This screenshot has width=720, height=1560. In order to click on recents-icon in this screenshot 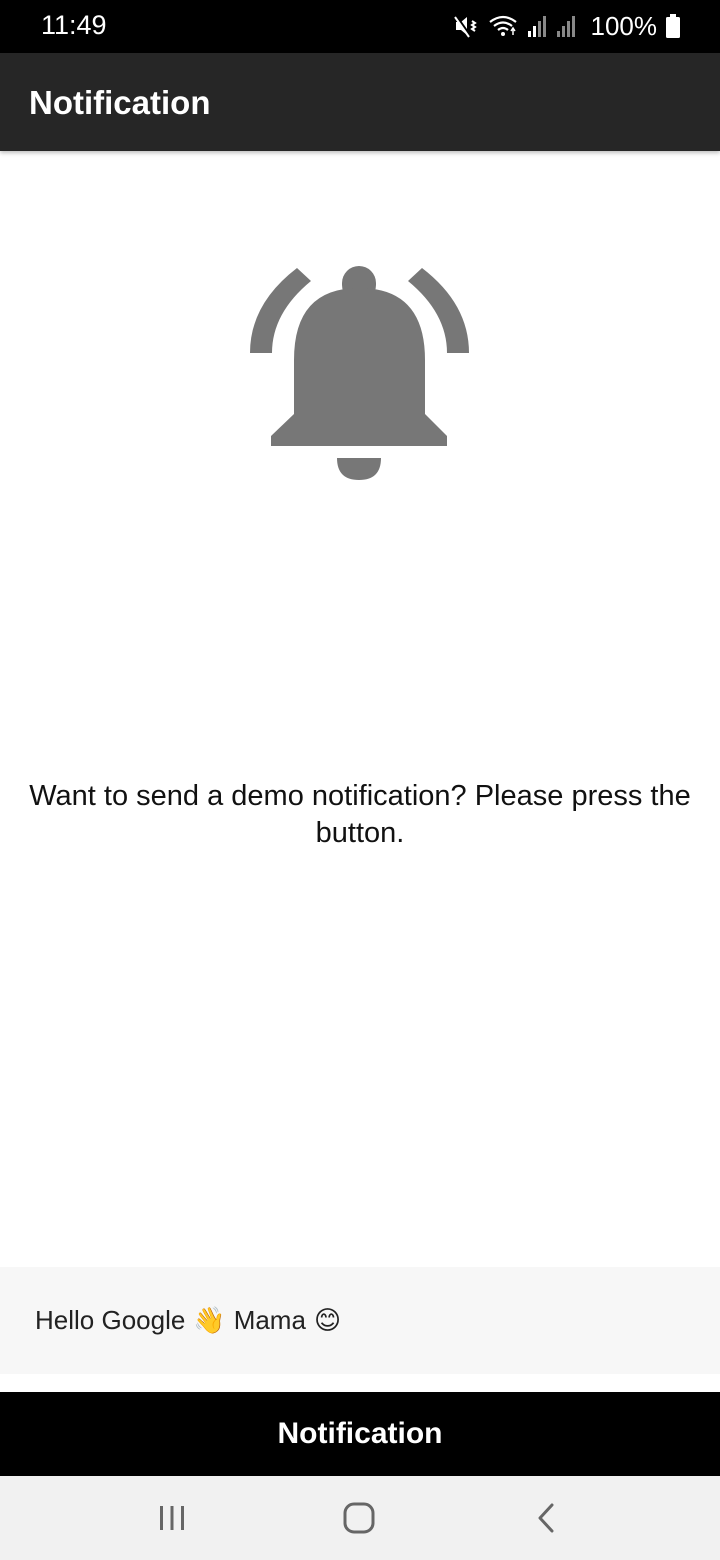, I will do `click(172, 1518)`.